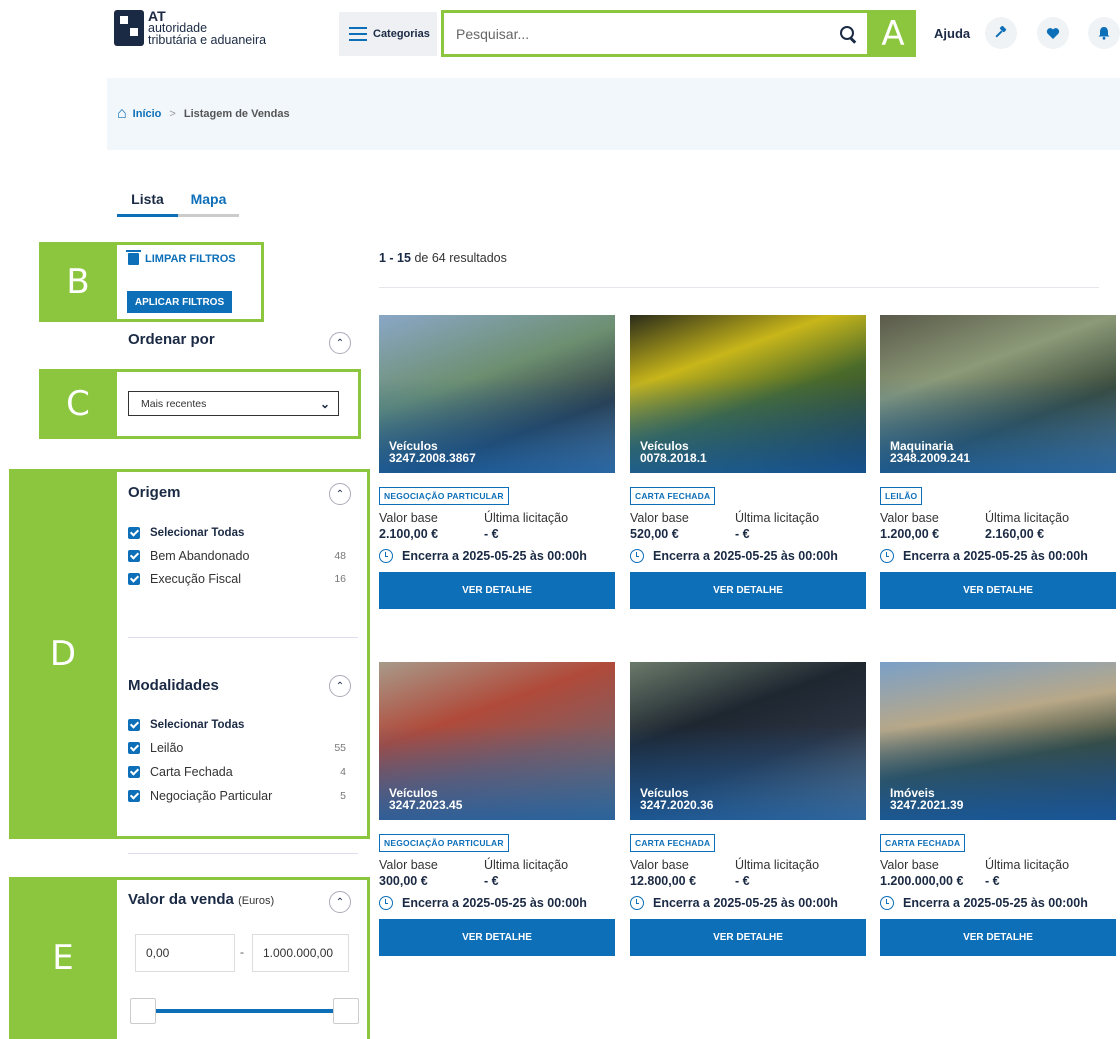 The width and height of the screenshot is (1120, 1039). I want to click on origem-item-count: 48, so click(340, 556).